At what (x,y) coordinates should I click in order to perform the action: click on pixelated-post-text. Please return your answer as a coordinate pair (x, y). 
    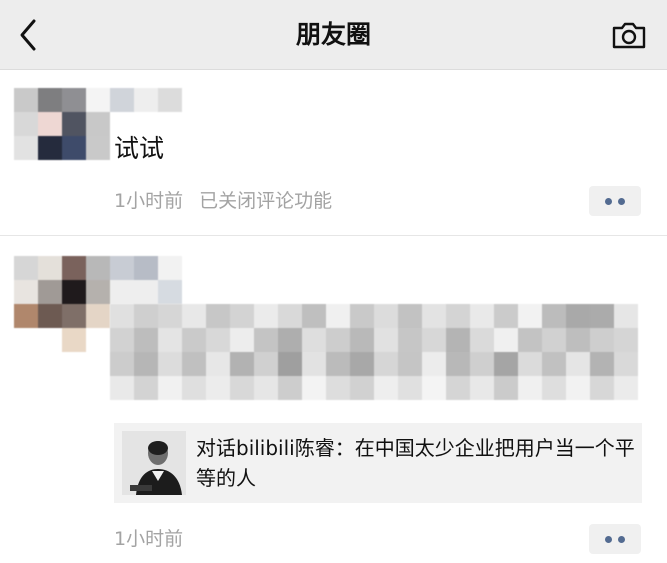
    Looking at the image, I should click on (374, 352).